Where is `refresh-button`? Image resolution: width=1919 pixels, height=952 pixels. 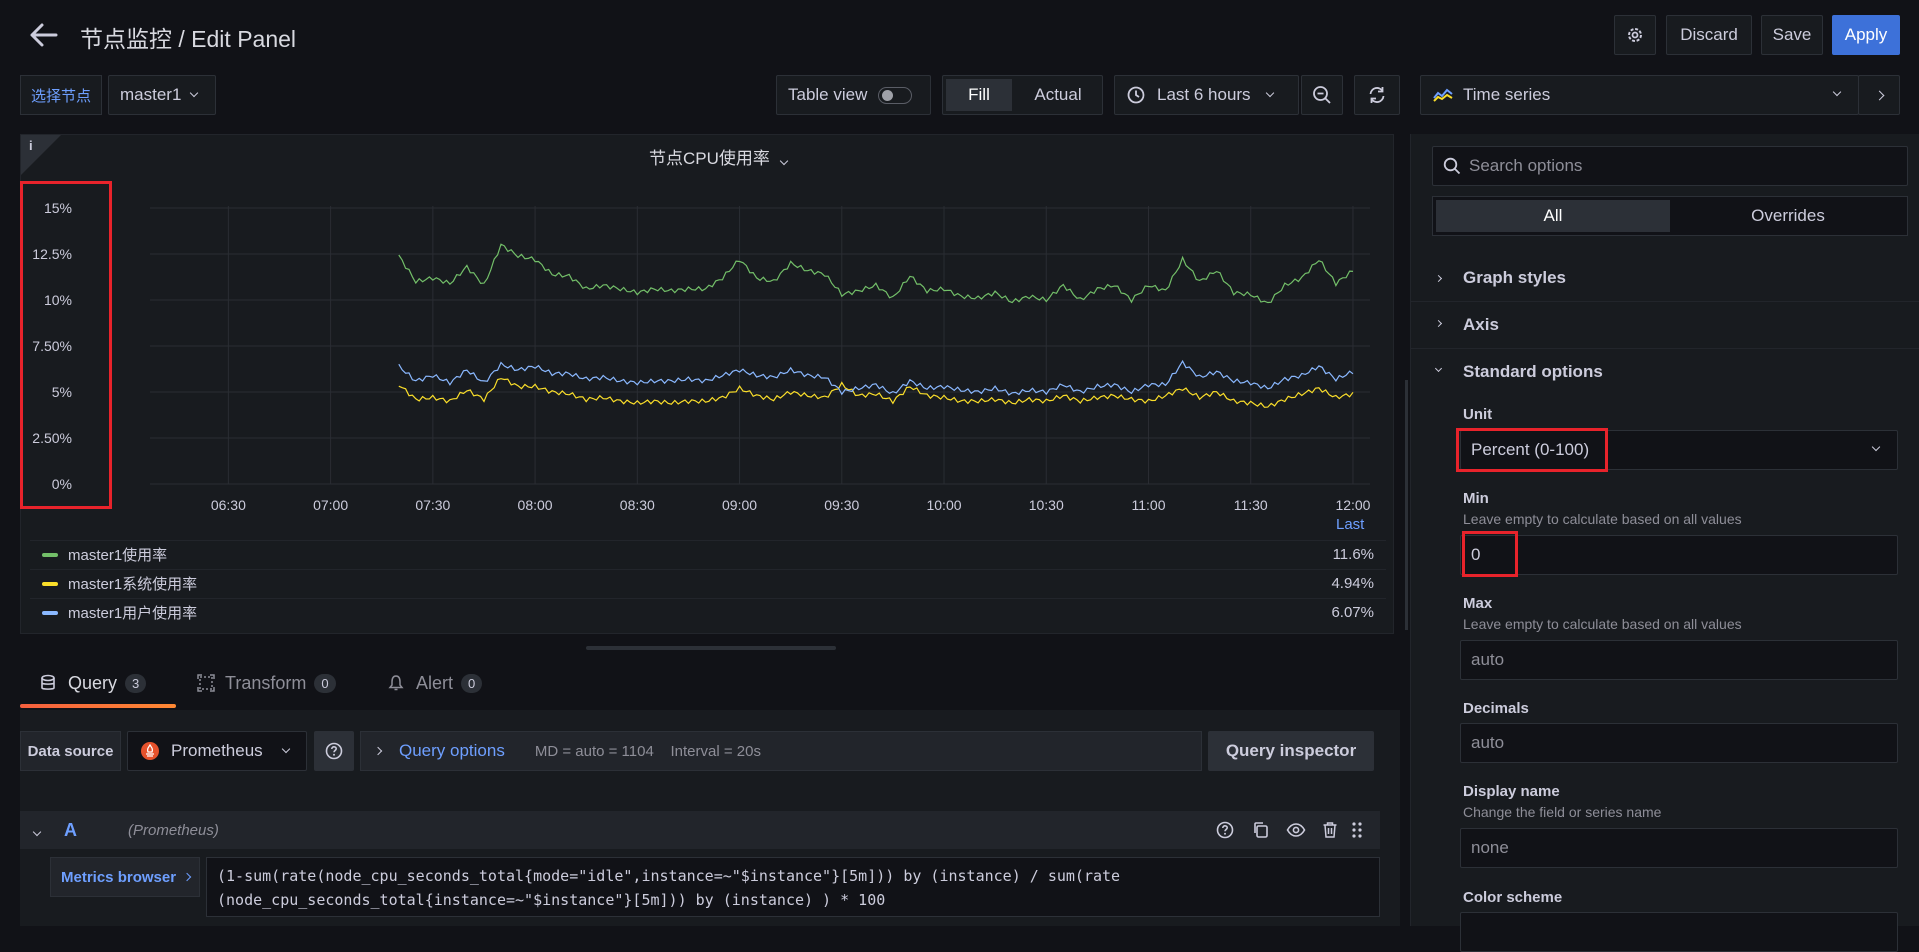 refresh-button is located at coordinates (1377, 95).